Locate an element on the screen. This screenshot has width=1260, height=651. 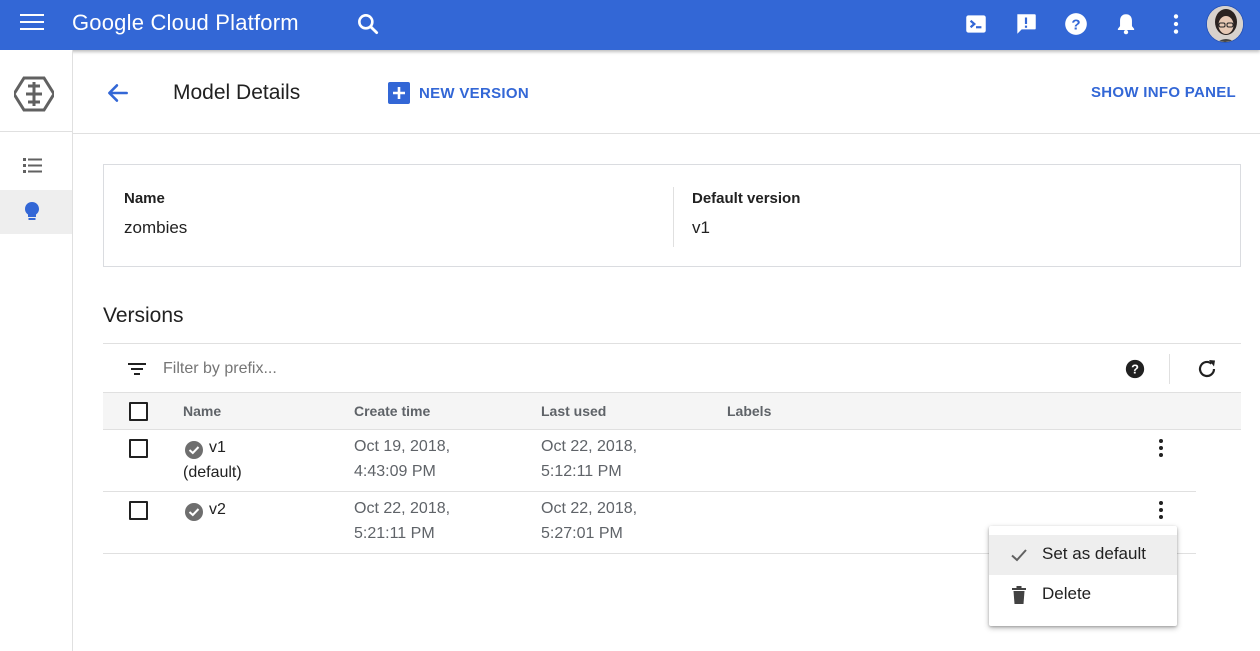
name-label: Name is located at coordinates (144, 198).